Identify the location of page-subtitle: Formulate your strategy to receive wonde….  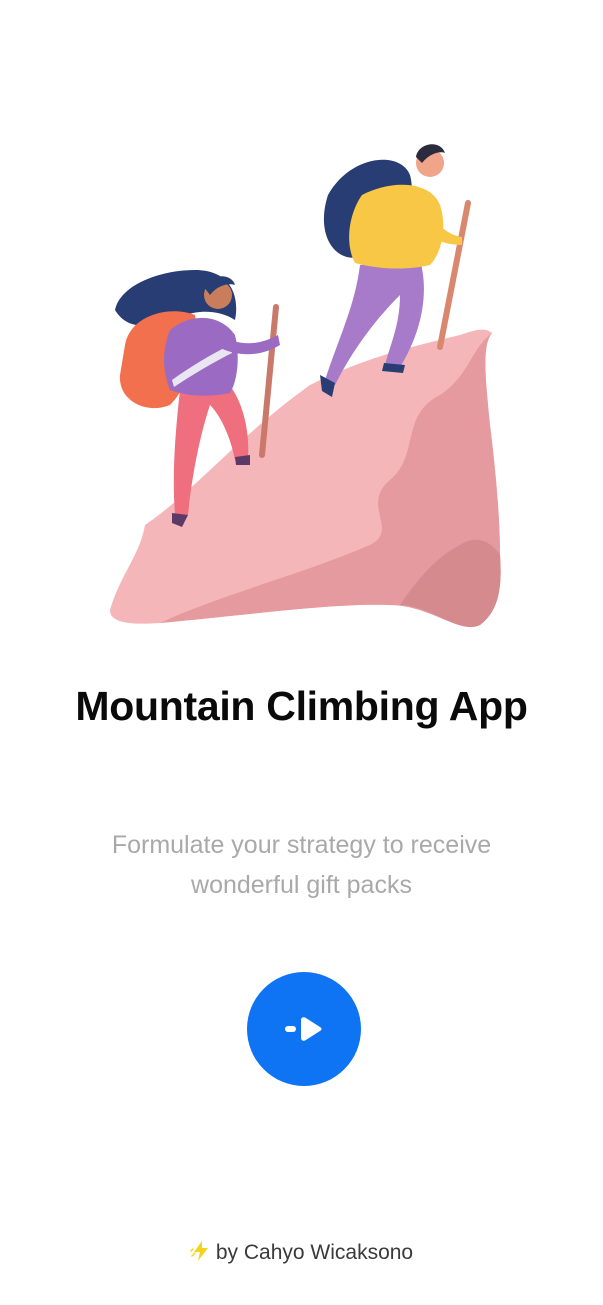
(301, 865).